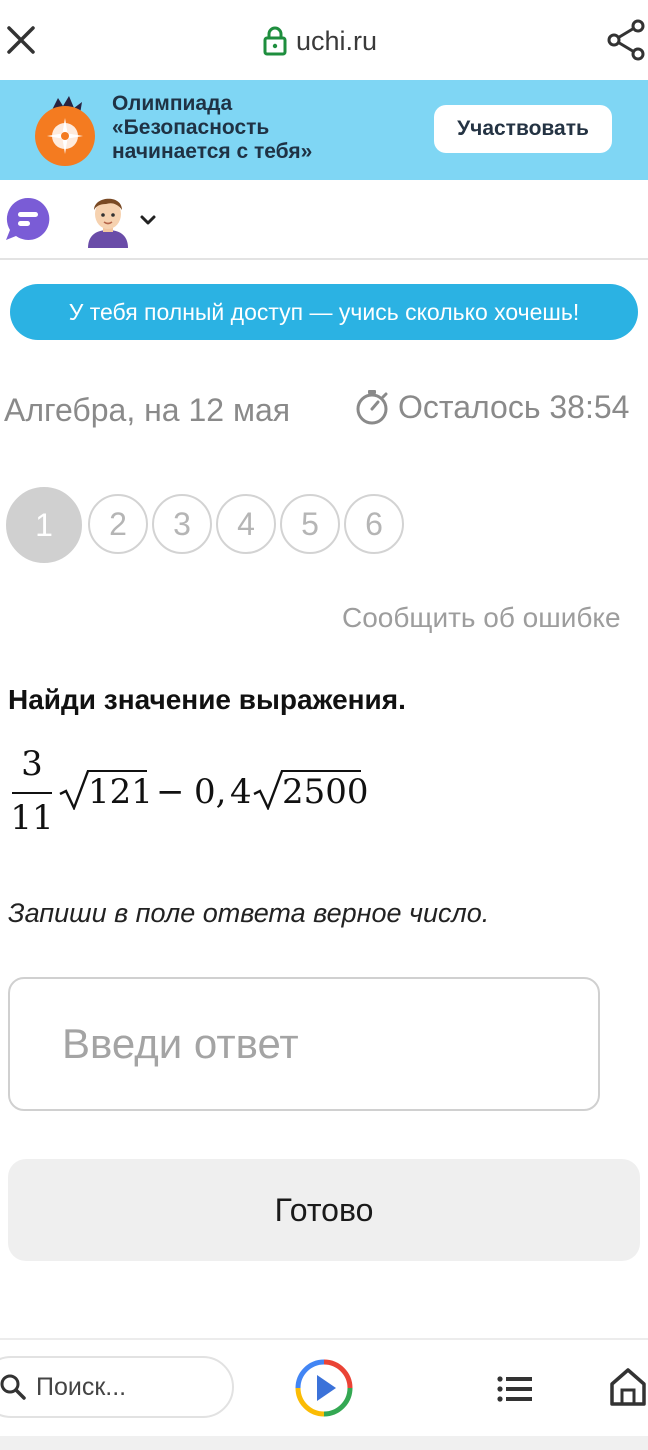 Image resolution: width=648 pixels, height=1450 pixels. I want to click on fraction-numerator: 3, so click(32, 764).